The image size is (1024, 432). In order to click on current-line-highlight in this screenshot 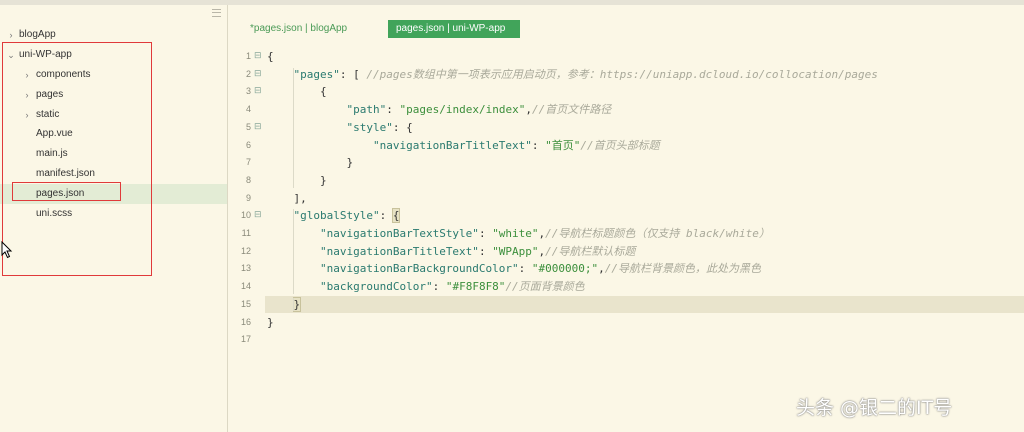, I will do `click(644, 304)`.